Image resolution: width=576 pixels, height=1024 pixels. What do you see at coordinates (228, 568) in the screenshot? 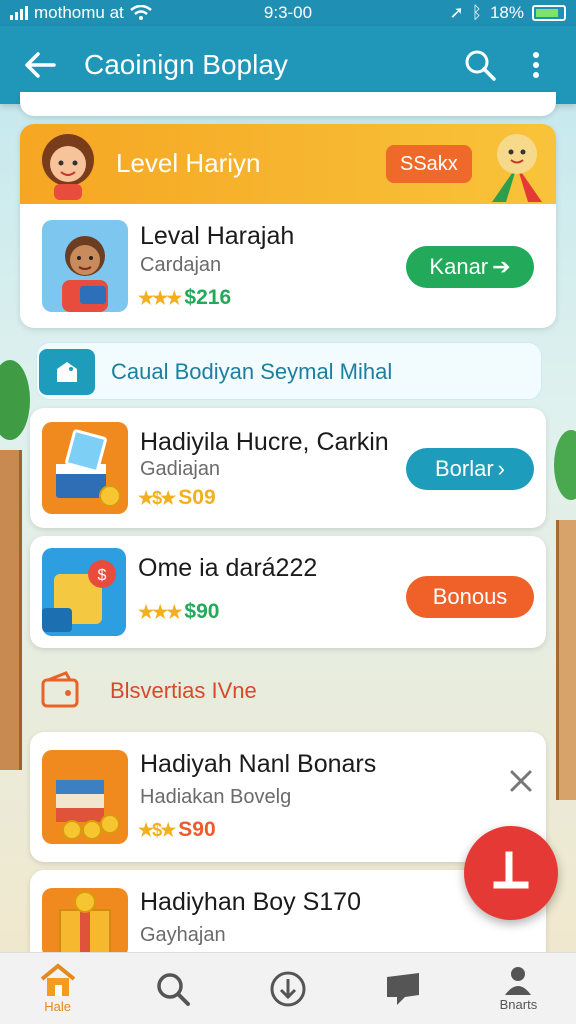
I see `item-title: Ome ia dará222` at bounding box center [228, 568].